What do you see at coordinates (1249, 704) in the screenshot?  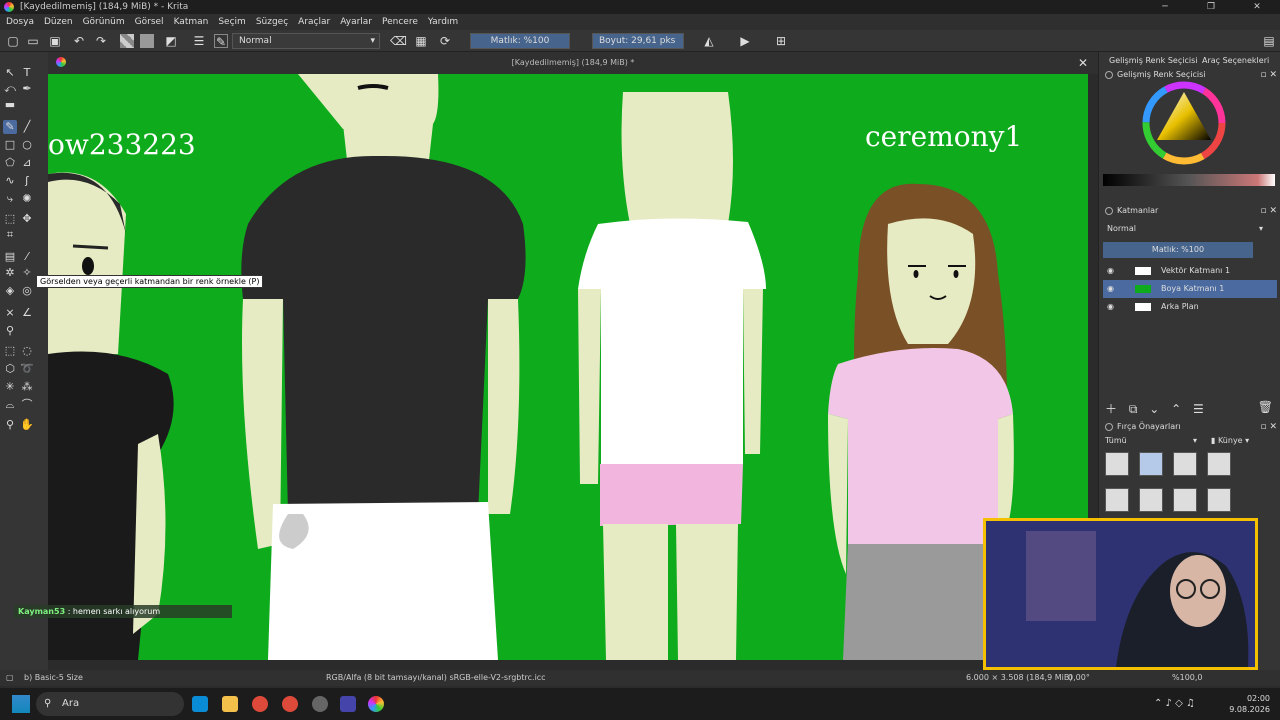 I see `taskbar-clock: 02:00 9.08.2026` at bounding box center [1249, 704].